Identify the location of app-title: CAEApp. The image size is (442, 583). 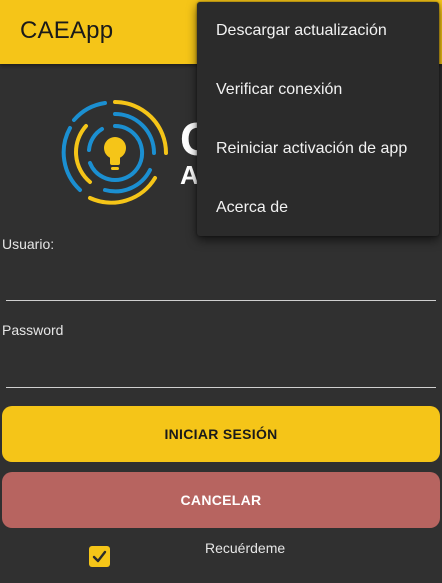
(67, 30).